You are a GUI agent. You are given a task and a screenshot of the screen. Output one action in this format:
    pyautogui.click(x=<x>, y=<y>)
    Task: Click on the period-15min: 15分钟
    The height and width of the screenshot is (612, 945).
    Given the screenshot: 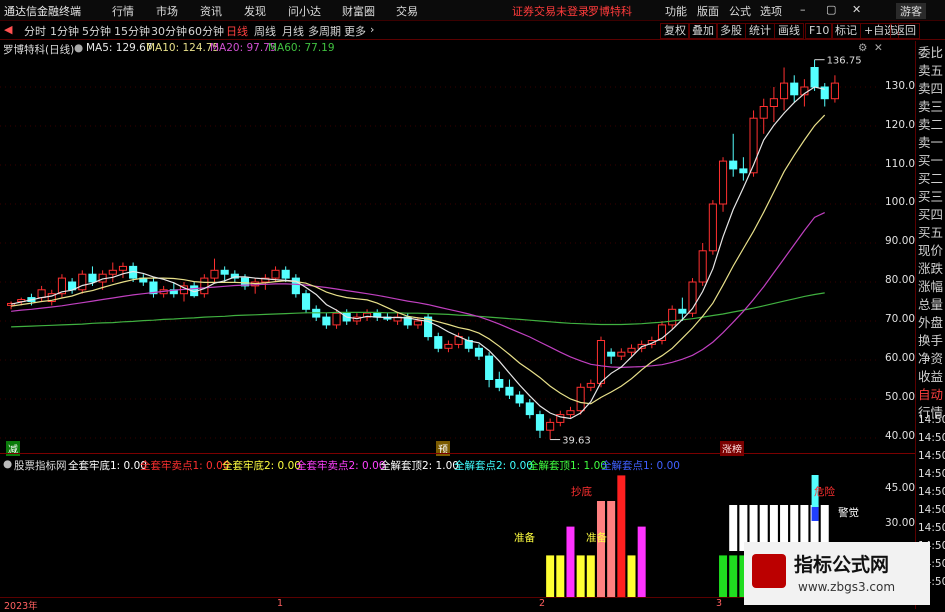 What is the action you would take?
    pyautogui.click(x=132, y=31)
    